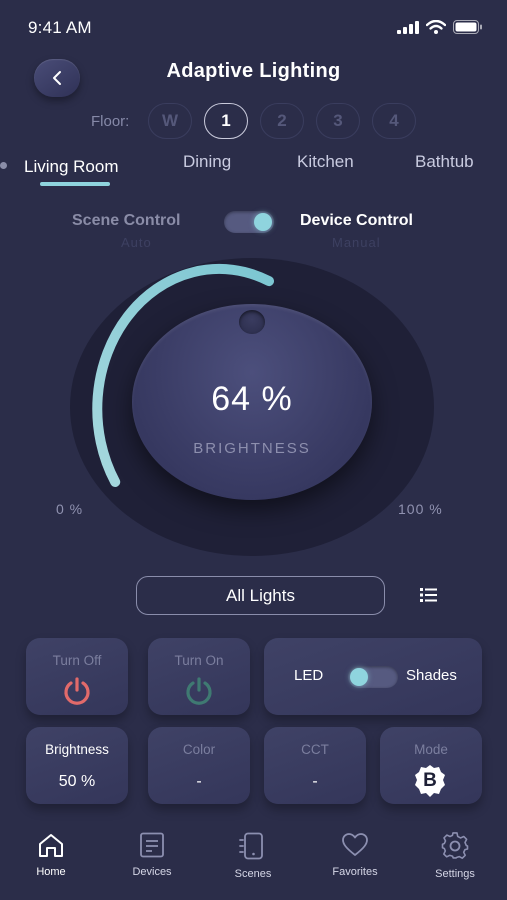 The height and width of the screenshot is (900, 507). Describe the element at coordinates (356, 242) in the screenshot. I see `device-control-sublabel: Manual` at that location.